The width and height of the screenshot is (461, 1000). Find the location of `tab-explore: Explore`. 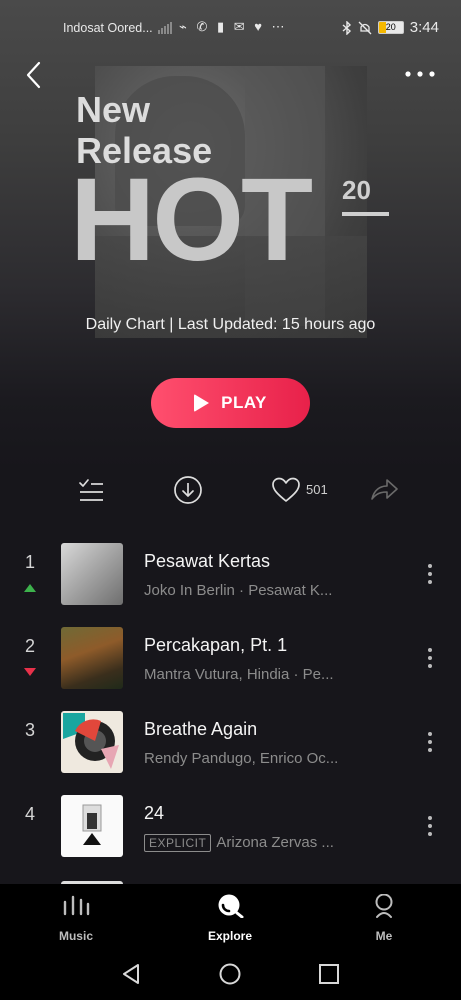

tab-explore: Explore is located at coordinates (230, 918).